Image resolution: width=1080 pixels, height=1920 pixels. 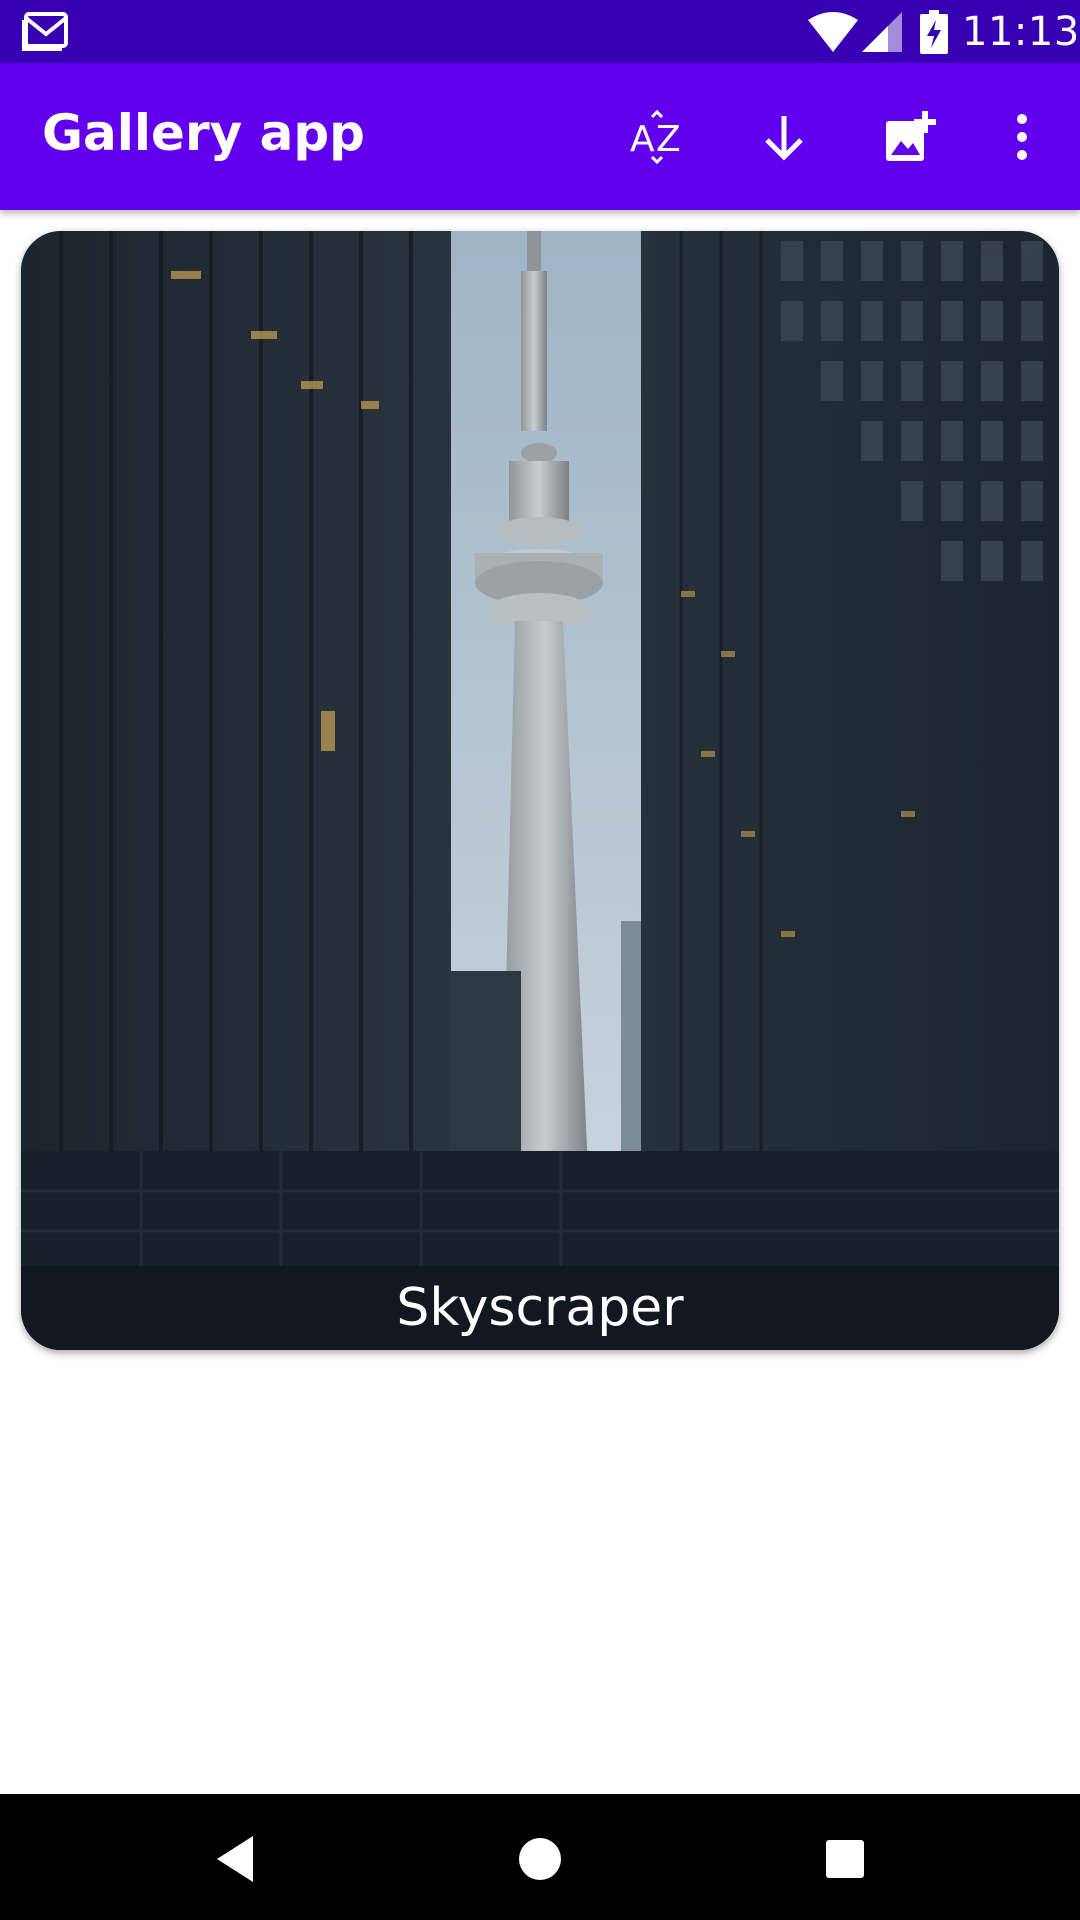 I want to click on back-button, so click(x=235, y=1859).